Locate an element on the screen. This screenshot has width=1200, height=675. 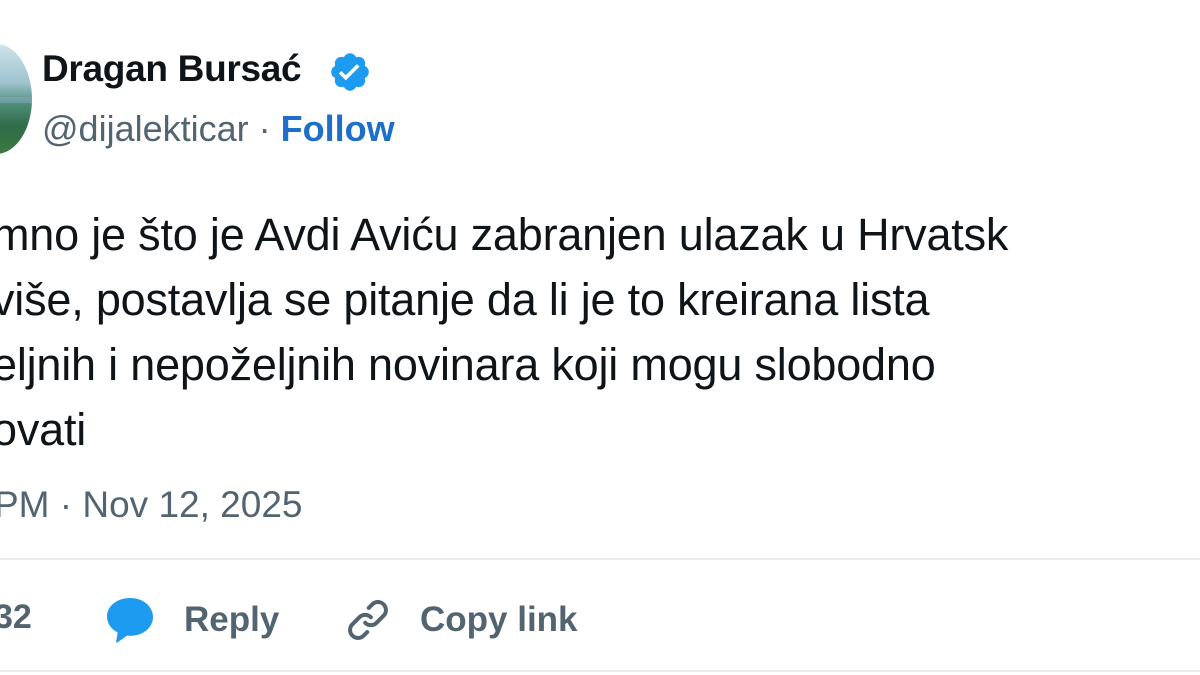
like-count: 32 is located at coordinates (16, 617).